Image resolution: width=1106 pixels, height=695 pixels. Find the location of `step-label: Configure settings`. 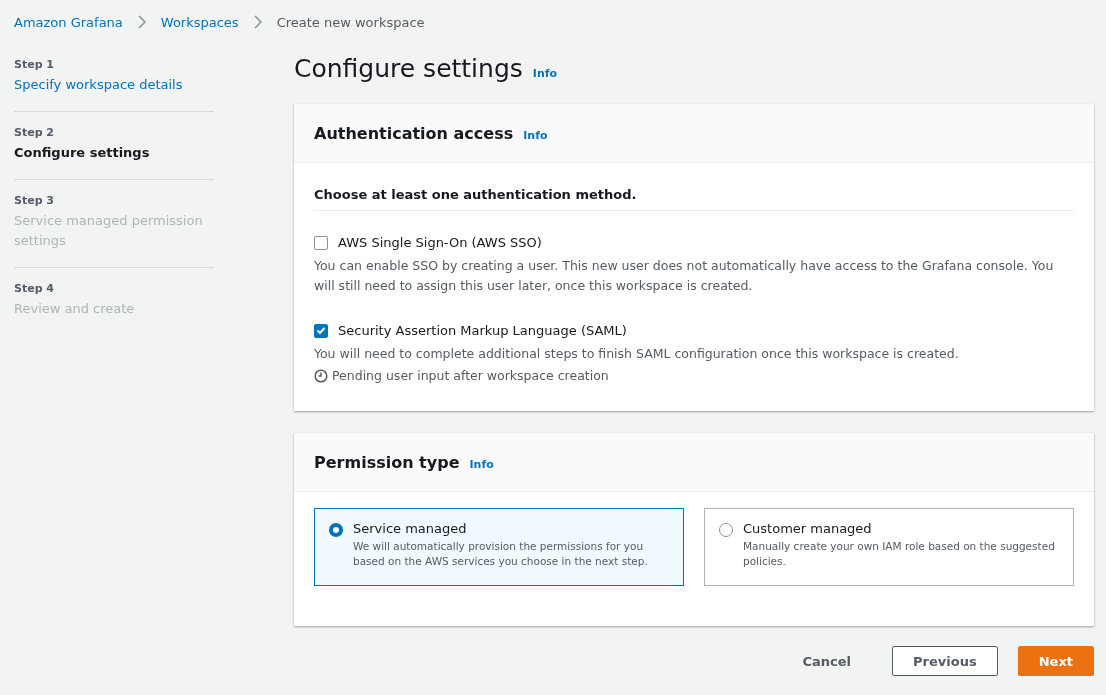

step-label: Configure settings is located at coordinates (82, 153).